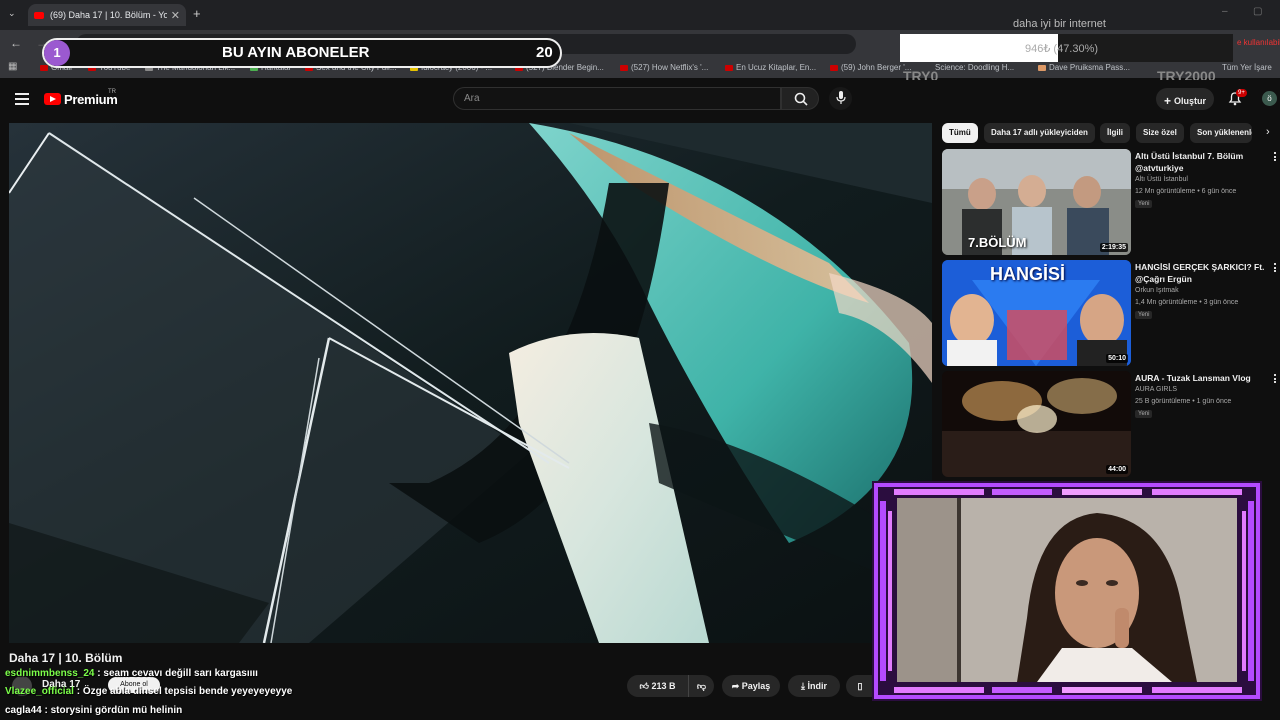 The width and height of the screenshot is (1280, 720). I want to click on back-icon: ←, so click(16, 43).